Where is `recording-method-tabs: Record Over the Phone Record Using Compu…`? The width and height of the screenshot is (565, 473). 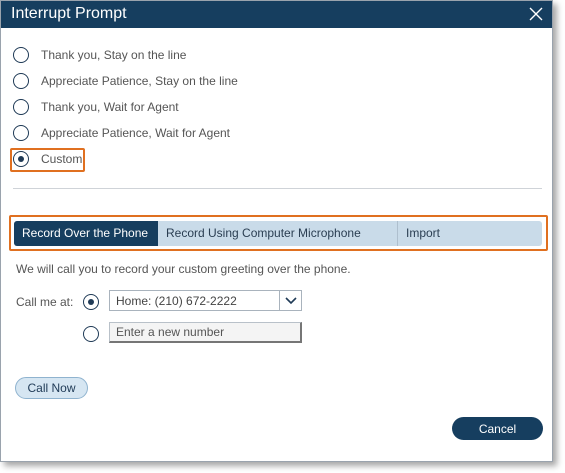 recording-method-tabs: Record Over the Phone Record Using Compu… is located at coordinates (278, 233).